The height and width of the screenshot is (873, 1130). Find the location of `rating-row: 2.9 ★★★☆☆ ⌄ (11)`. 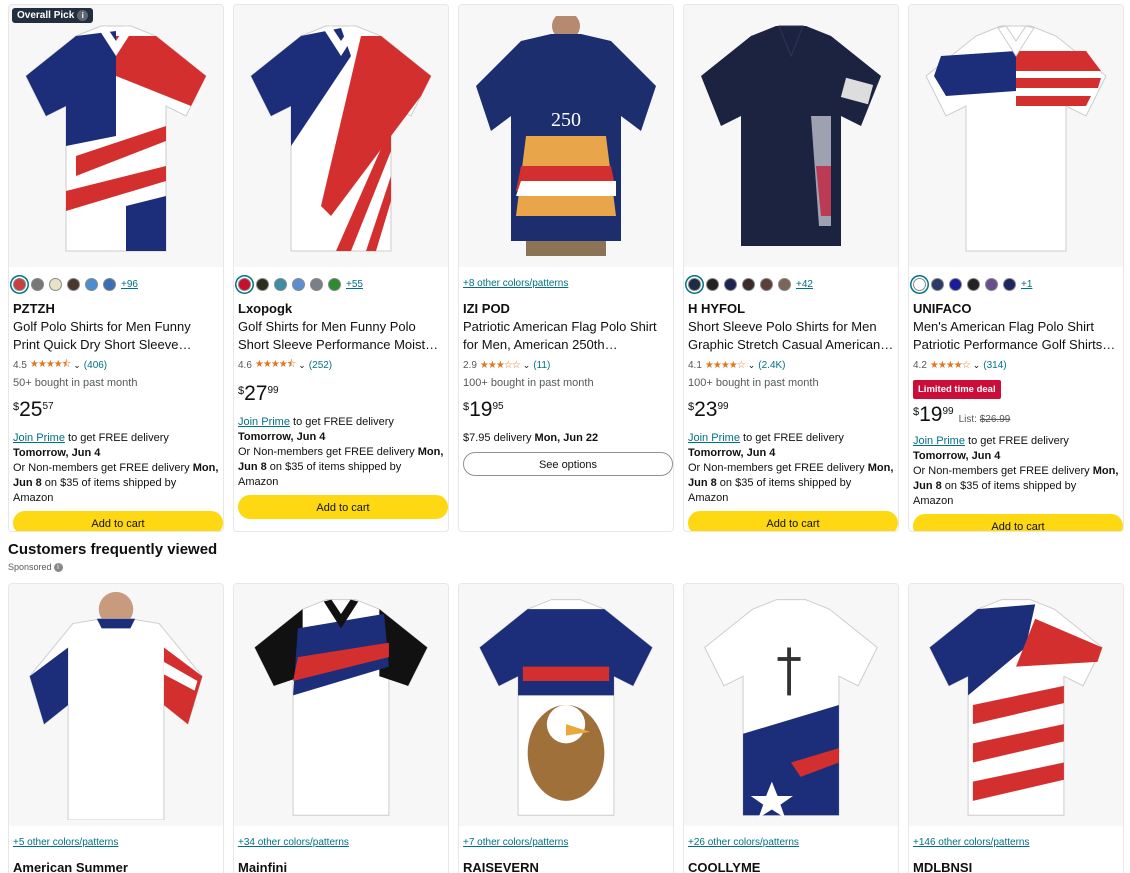

rating-row: 2.9 ★★★☆☆ ⌄ (11) is located at coordinates (566, 365).